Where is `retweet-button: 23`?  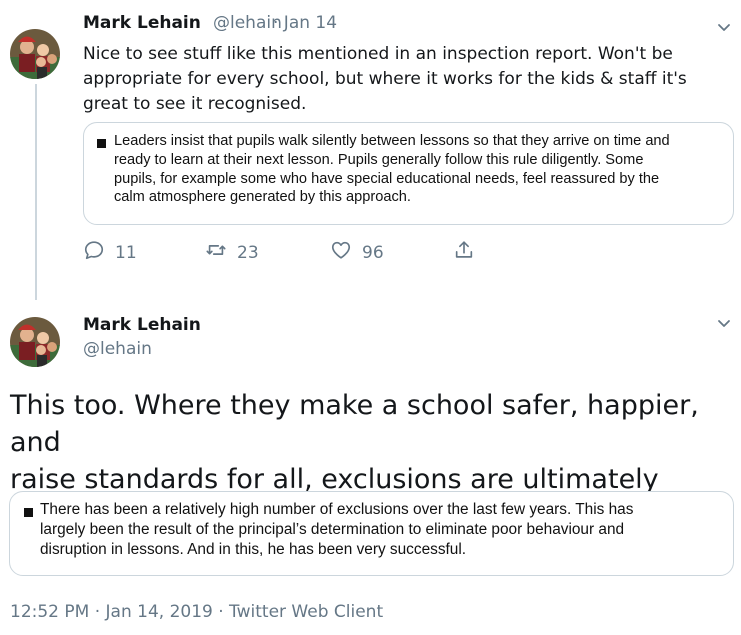
retweet-button: 23 is located at coordinates (232, 252).